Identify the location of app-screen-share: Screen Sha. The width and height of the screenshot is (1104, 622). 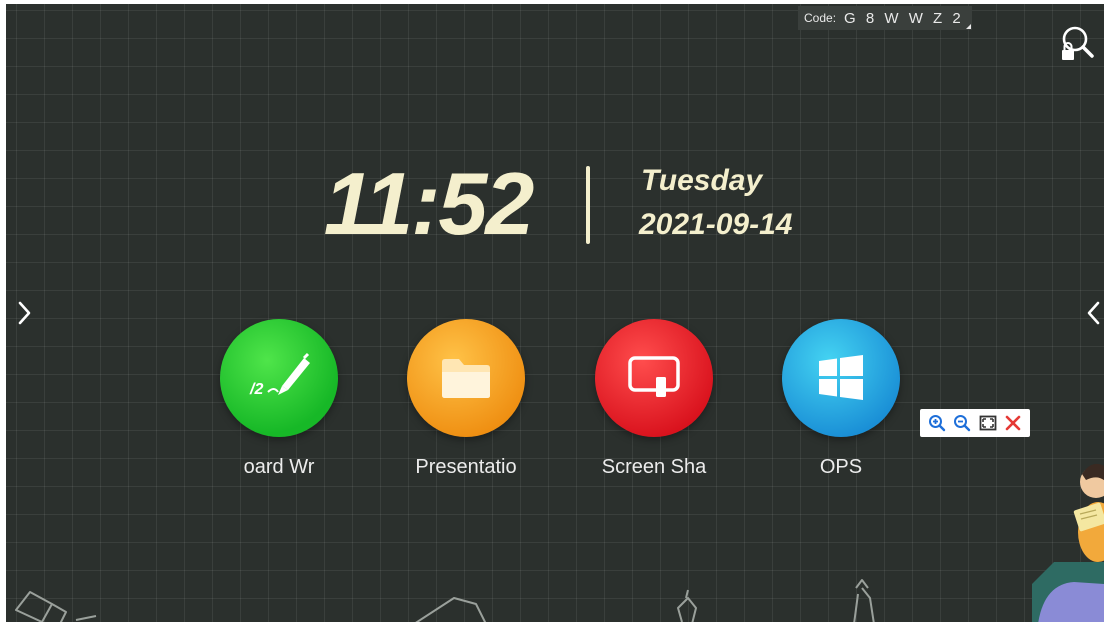
(654, 398).